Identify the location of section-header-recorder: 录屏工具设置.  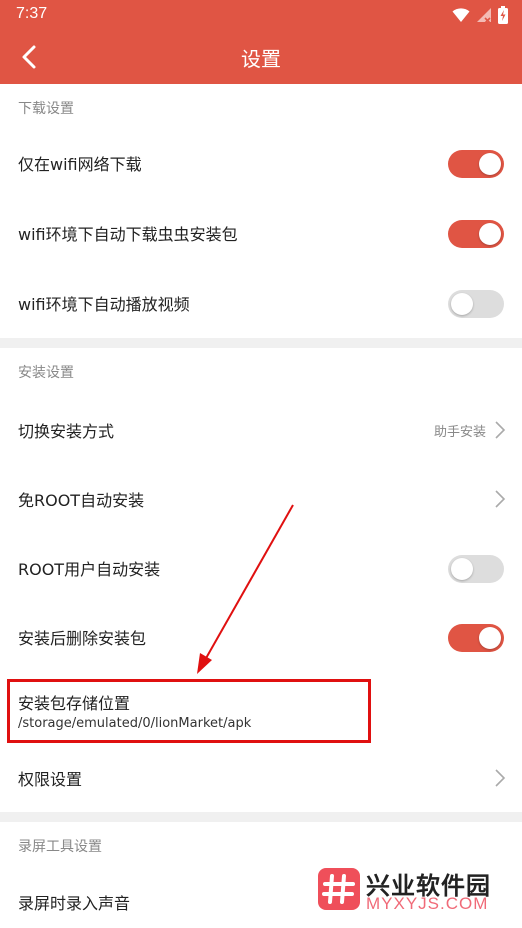
(261, 844).